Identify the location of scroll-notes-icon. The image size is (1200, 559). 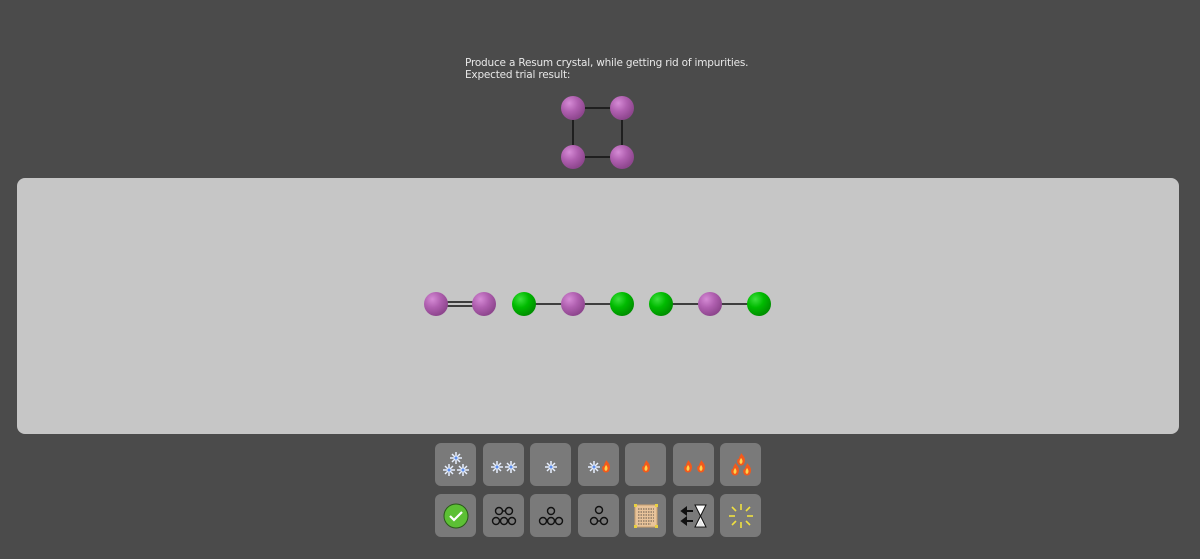
(645, 515).